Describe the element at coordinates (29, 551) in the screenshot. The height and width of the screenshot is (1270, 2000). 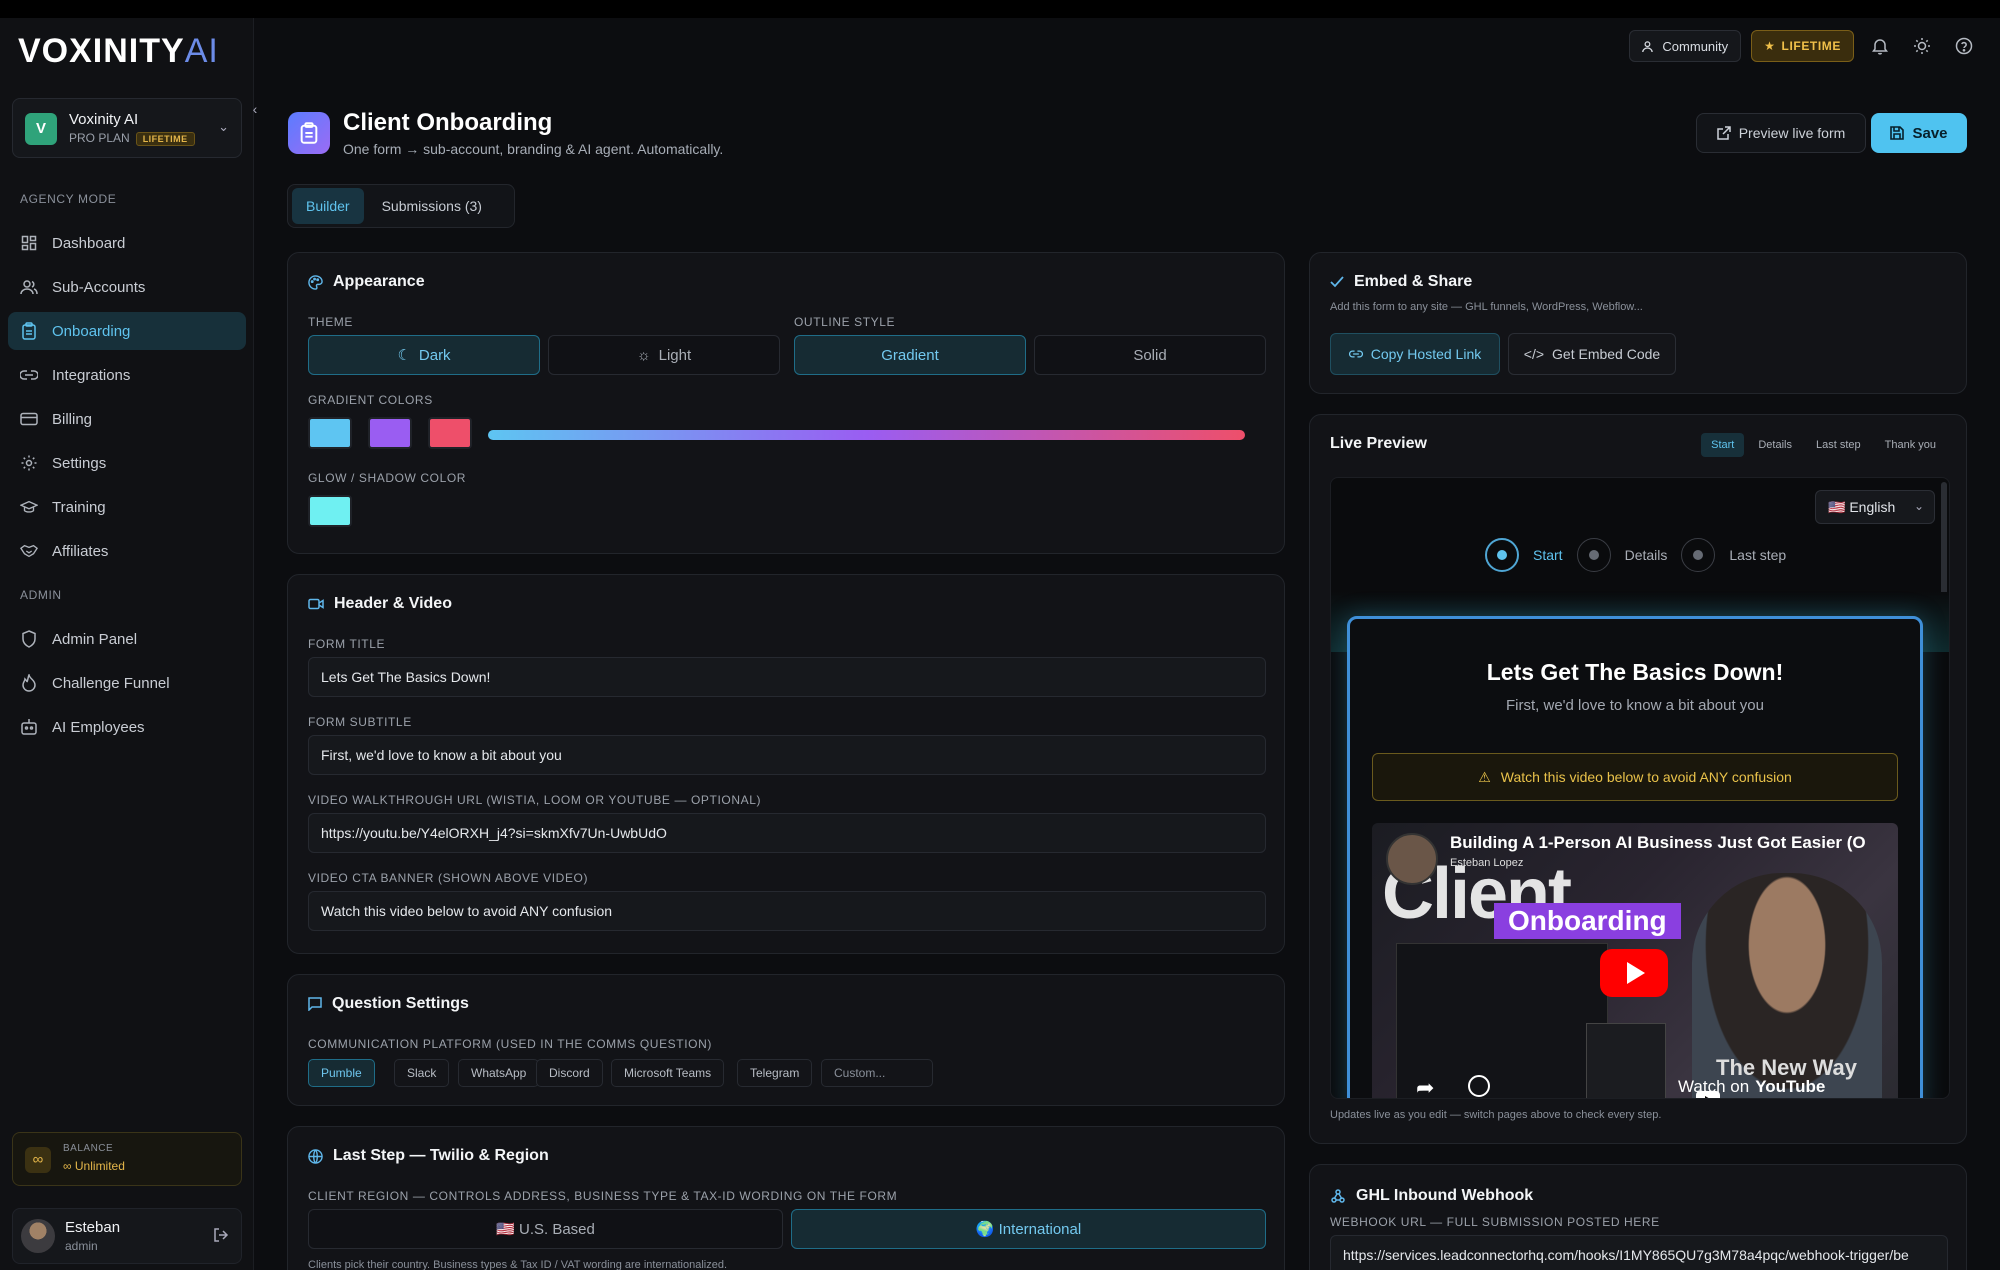
I see `handshake-icon` at that location.